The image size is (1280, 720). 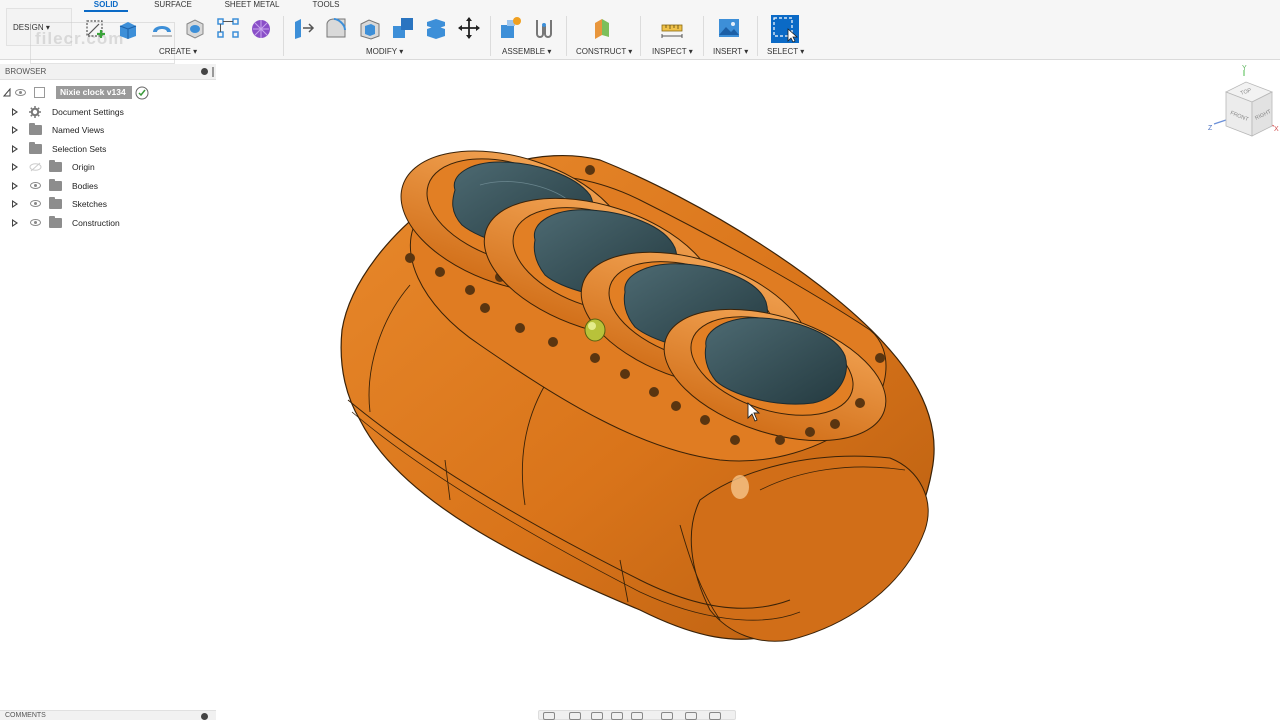 I want to click on revolve-icon, so click(x=162, y=28).